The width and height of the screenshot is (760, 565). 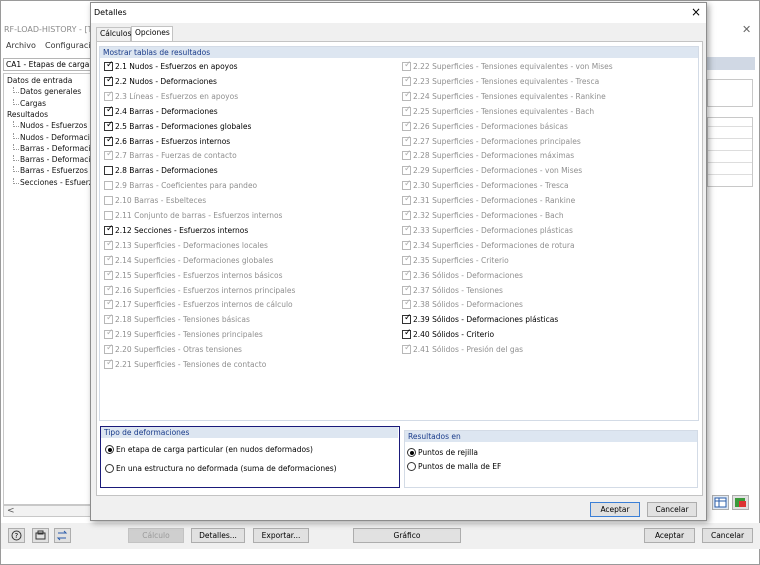 What do you see at coordinates (47, 64) in the screenshot?
I see `load-case-select: CA1 - Etapas de carga` at bounding box center [47, 64].